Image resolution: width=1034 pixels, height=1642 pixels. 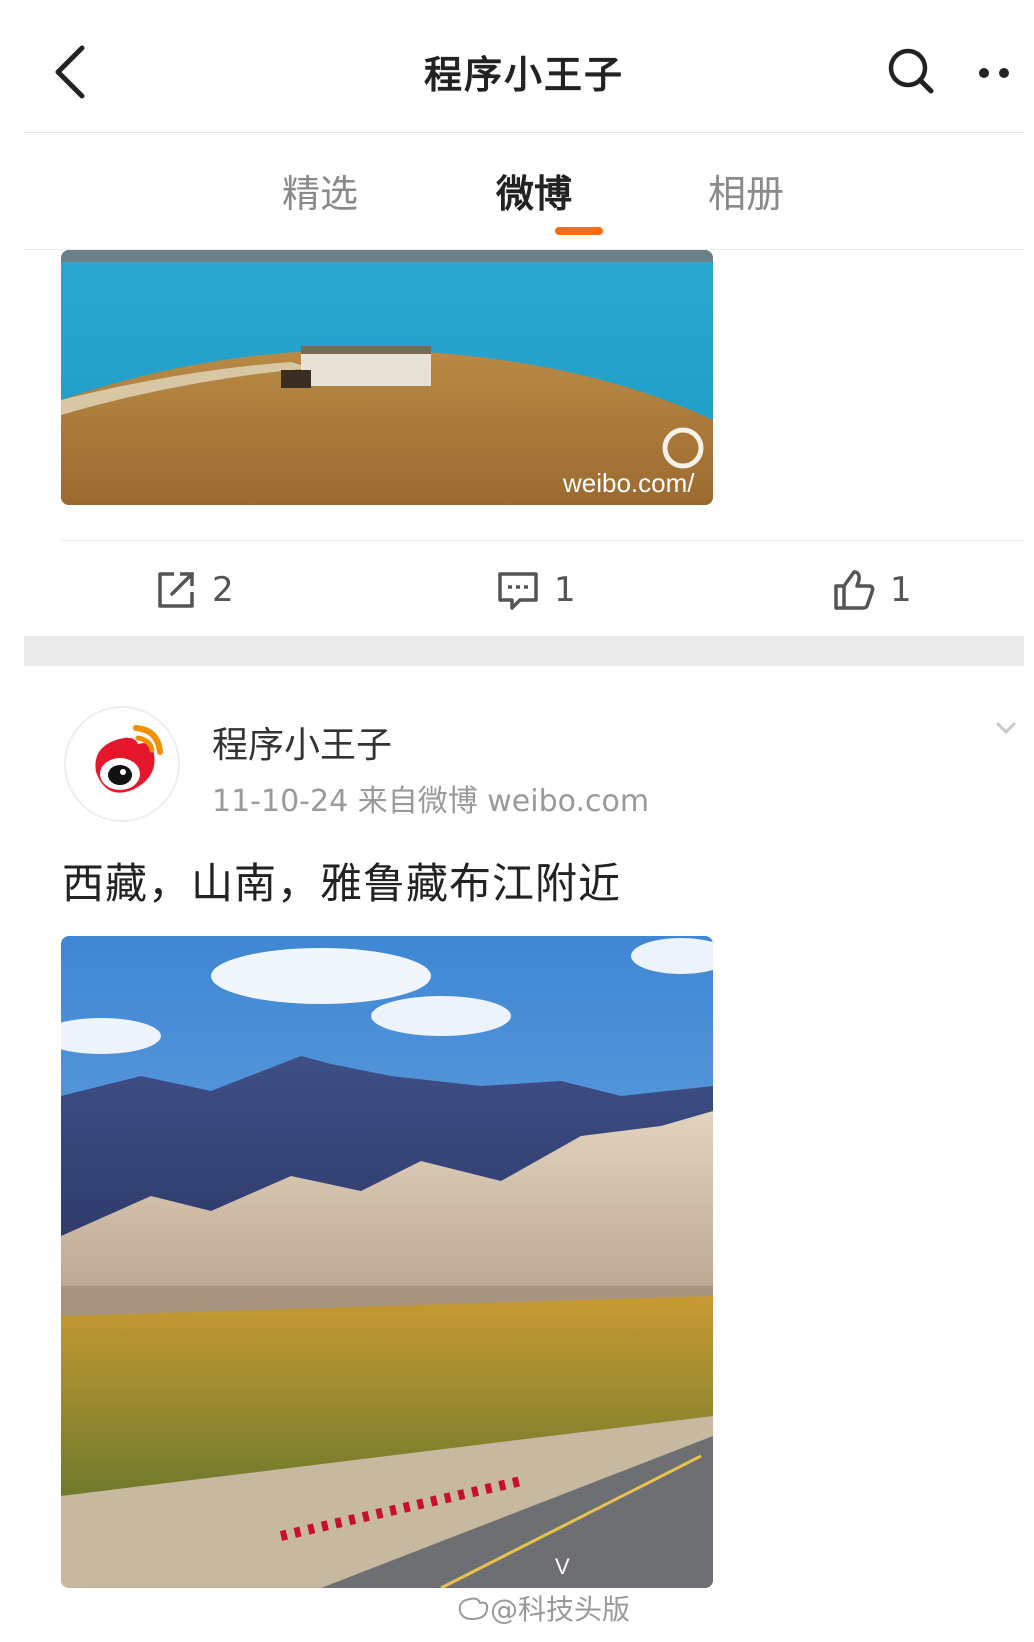 What do you see at coordinates (523, 75) in the screenshot?
I see `page-title: 程序小王子` at bounding box center [523, 75].